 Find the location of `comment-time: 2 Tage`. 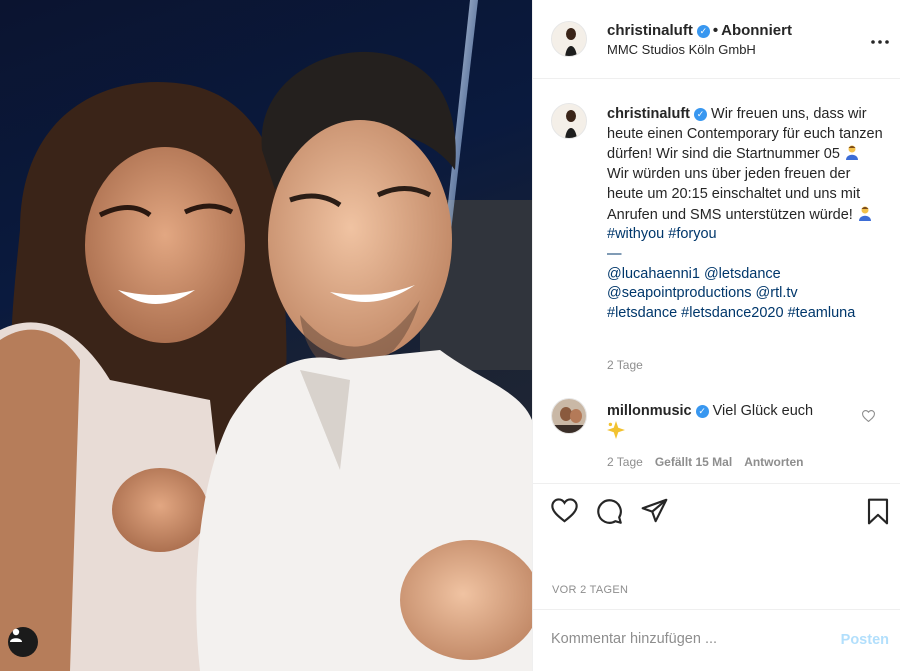

comment-time: 2 Tage is located at coordinates (625, 462).